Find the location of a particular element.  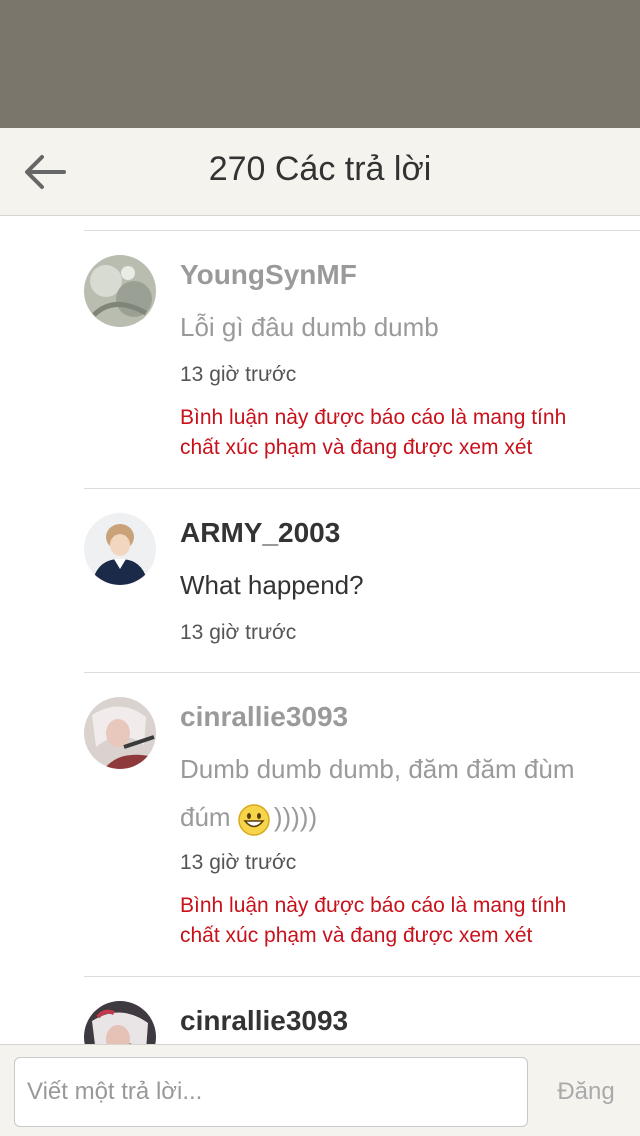

status-area is located at coordinates (320, 64).